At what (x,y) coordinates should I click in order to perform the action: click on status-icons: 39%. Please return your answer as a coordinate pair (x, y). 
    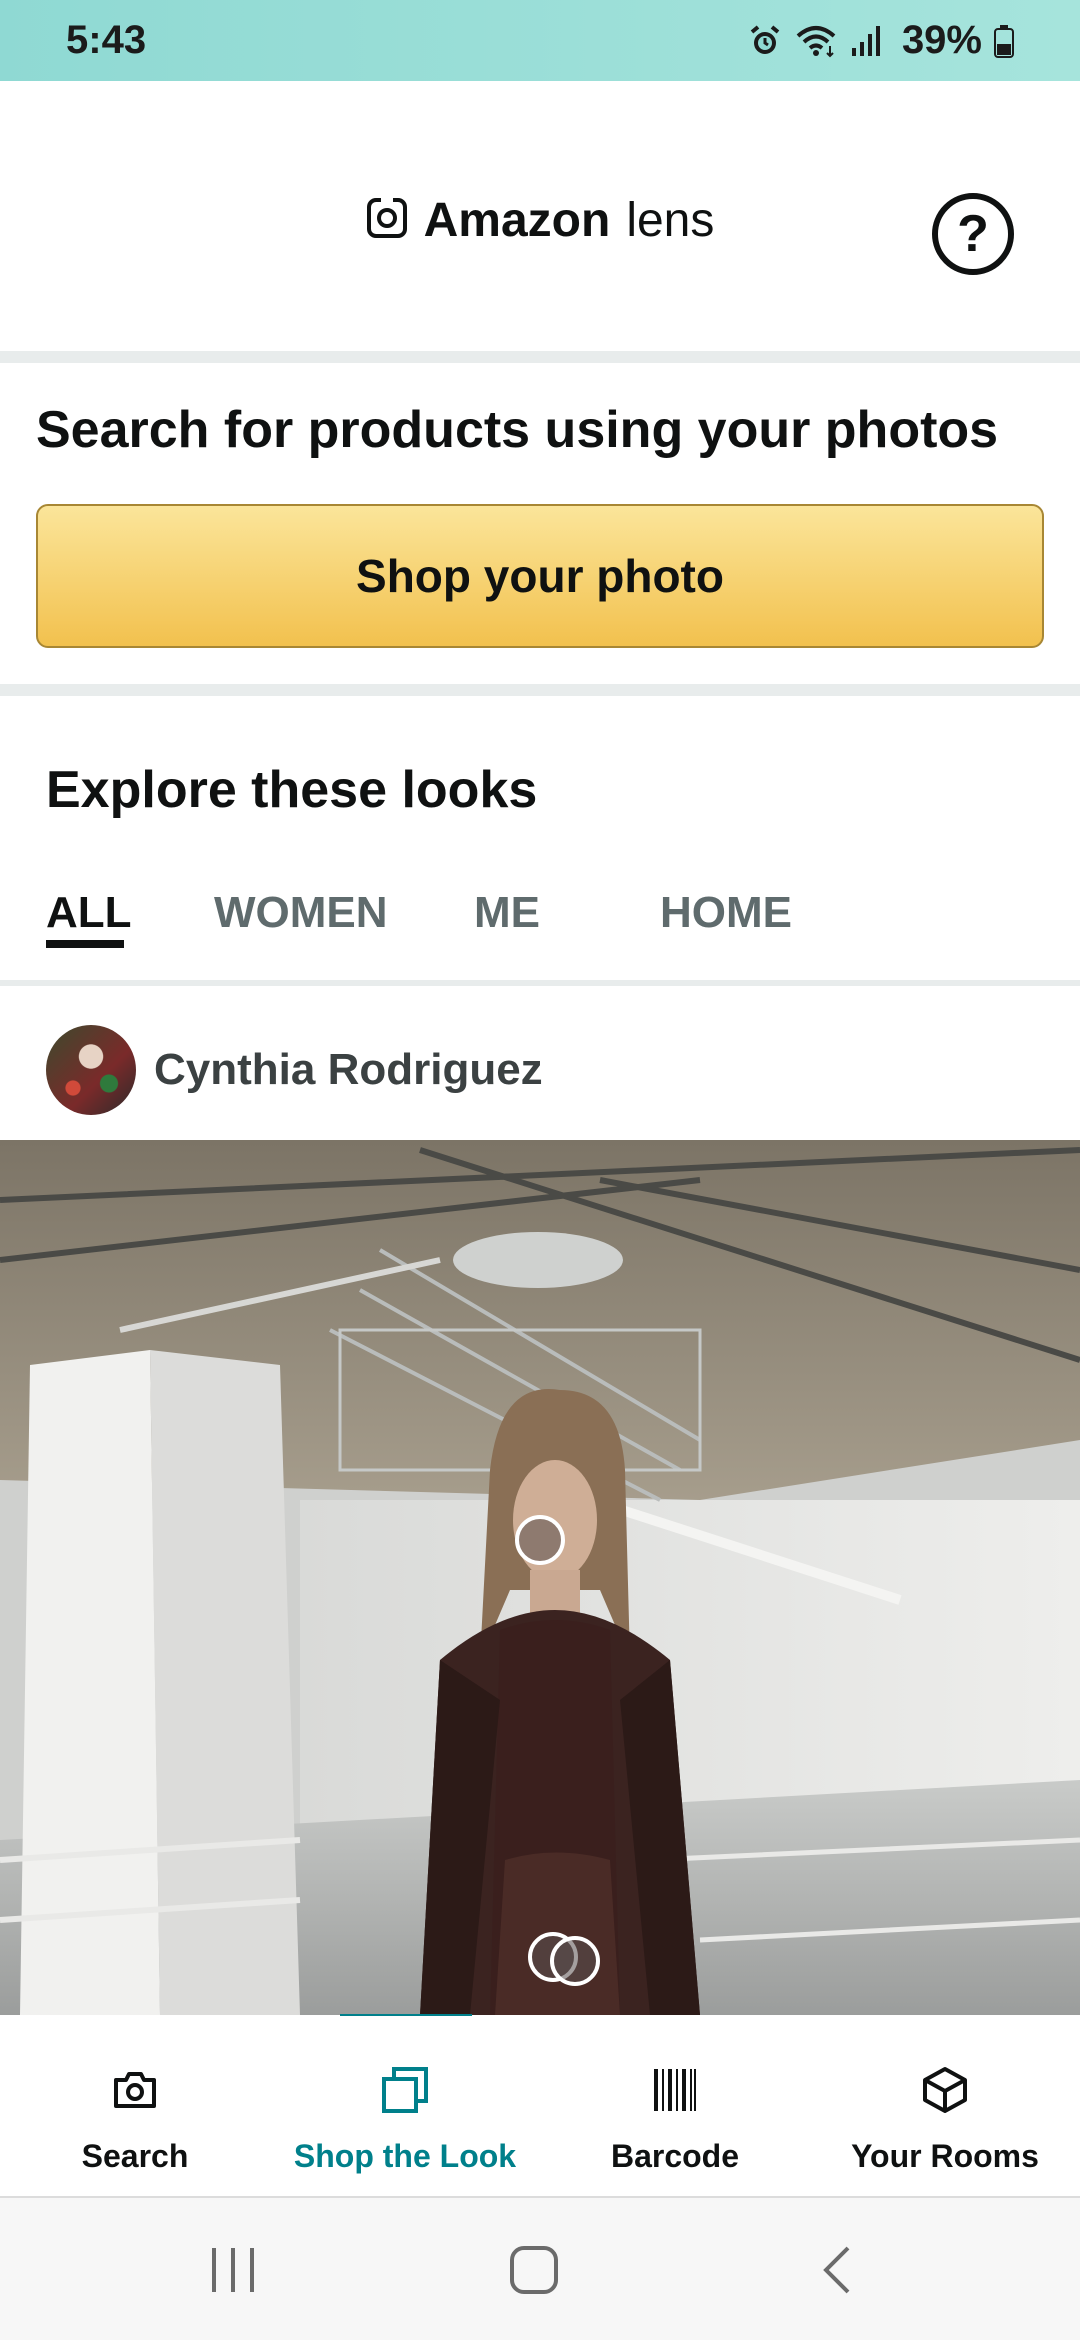
    Looking at the image, I should click on (881, 40).